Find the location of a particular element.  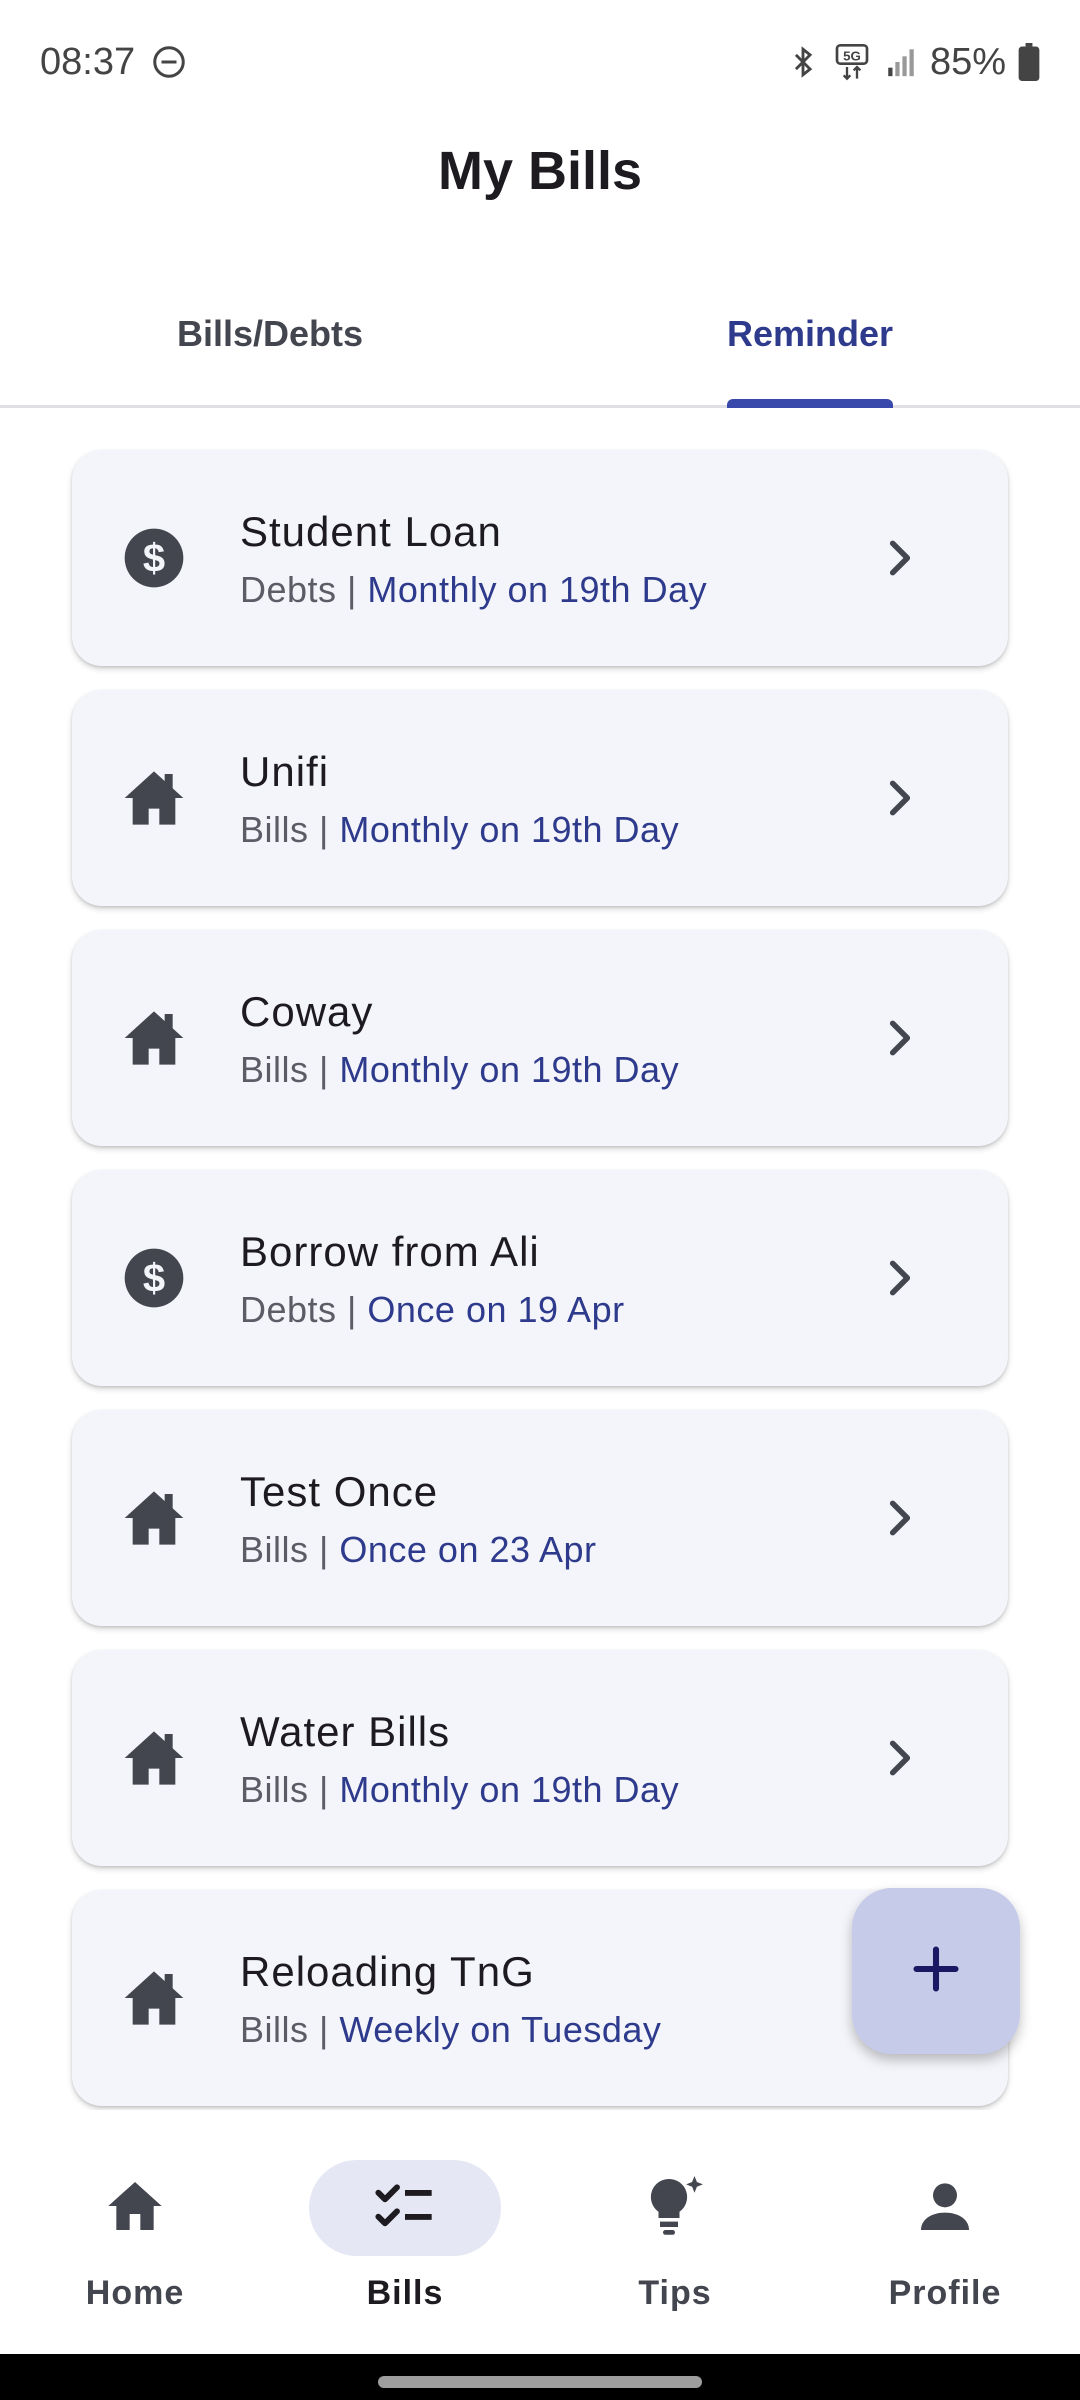

reminder-card: Unifi Bills | Monthly on 19th Day is located at coordinates (540, 798).